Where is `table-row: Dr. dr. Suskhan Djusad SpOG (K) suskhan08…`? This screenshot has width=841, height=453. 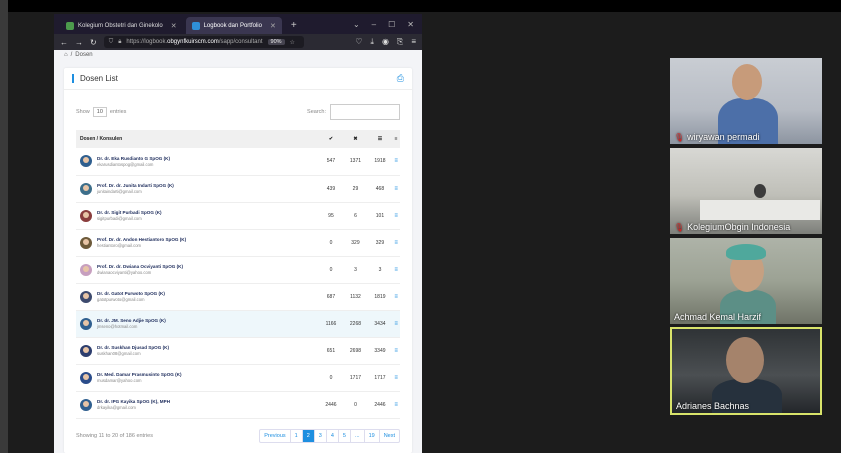
table-row: Dr. dr. Suskhan Djusad SpOG (K) suskhan08… is located at coordinates (238, 351).